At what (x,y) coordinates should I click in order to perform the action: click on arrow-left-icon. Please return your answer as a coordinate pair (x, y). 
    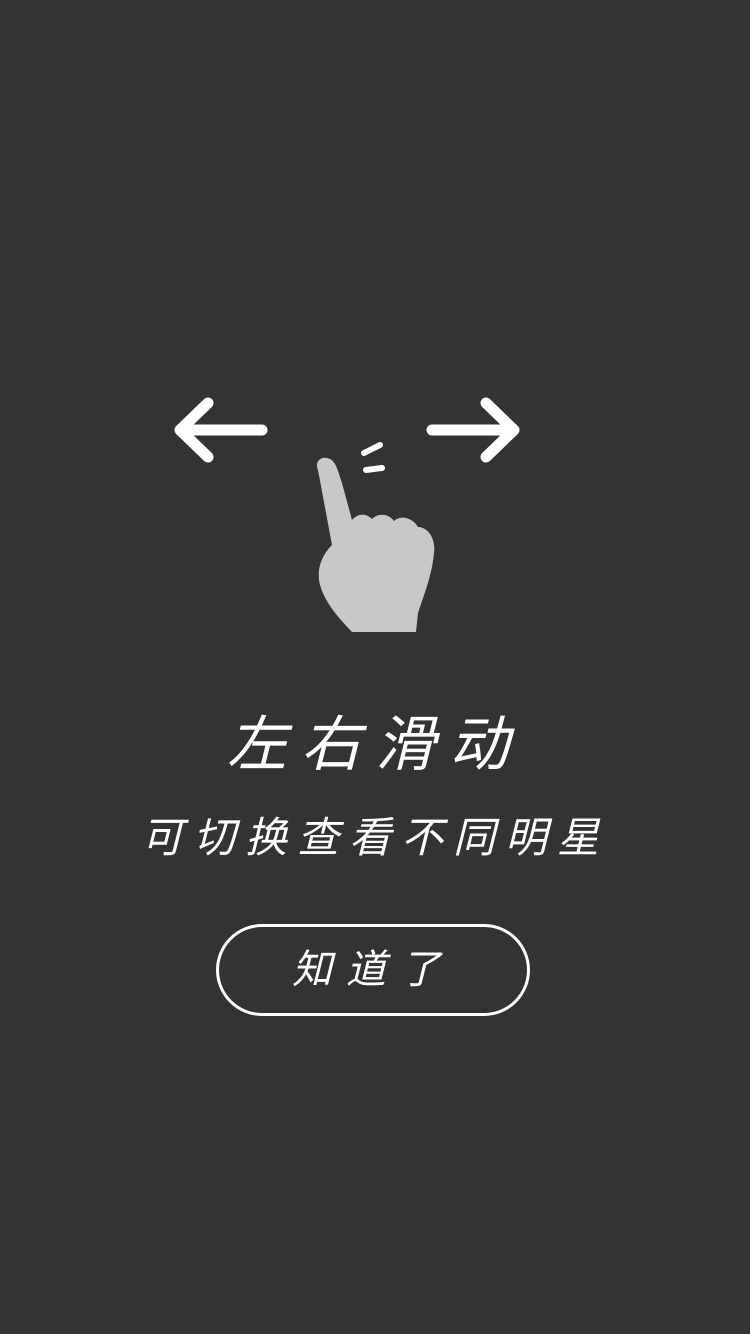
    Looking at the image, I should click on (221, 430).